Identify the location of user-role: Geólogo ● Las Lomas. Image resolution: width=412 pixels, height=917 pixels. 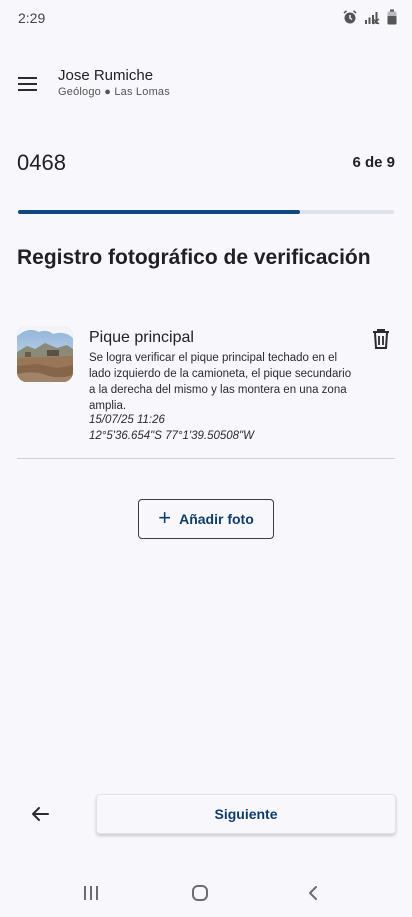
(114, 92).